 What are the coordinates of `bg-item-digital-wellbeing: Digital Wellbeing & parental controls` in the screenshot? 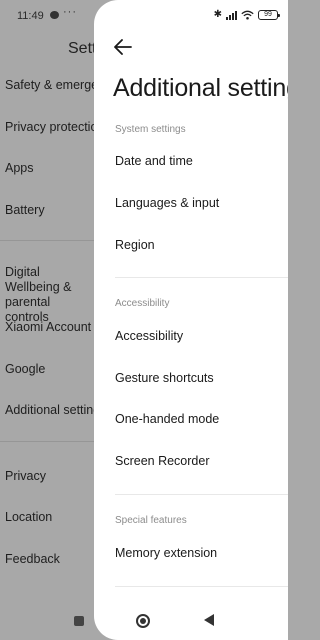 It's located at (49, 295).